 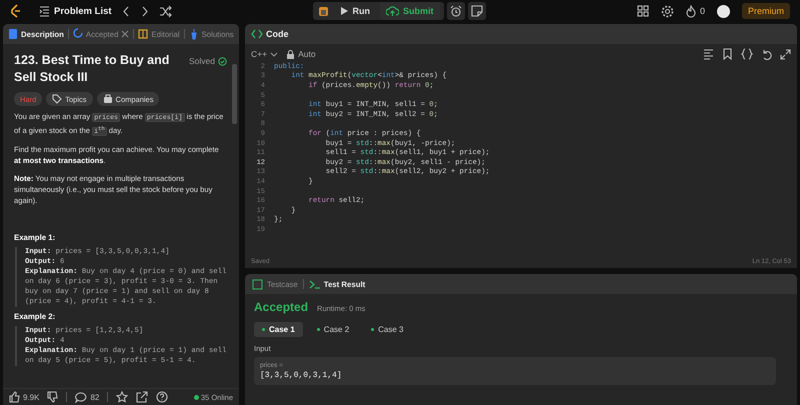 What do you see at coordinates (145, 11) in the screenshot?
I see `chevron-right-icon` at bounding box center [145, 11].